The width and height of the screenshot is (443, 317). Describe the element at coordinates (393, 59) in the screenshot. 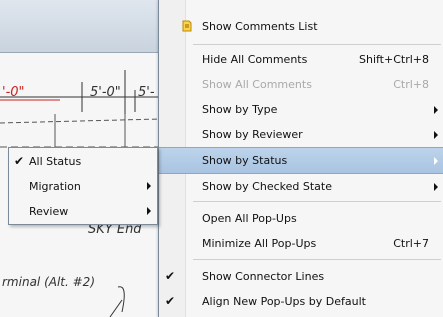

I see `menu-item-shortcut: Shift+Ctrl+8` at that location.